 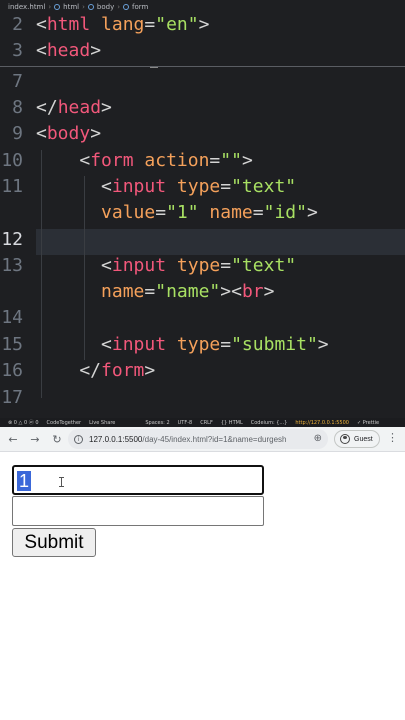 What do you see at coordinates (198, 344) in the screenshot?
I see `code-token-attr: type` at bounding box center [198, 344].